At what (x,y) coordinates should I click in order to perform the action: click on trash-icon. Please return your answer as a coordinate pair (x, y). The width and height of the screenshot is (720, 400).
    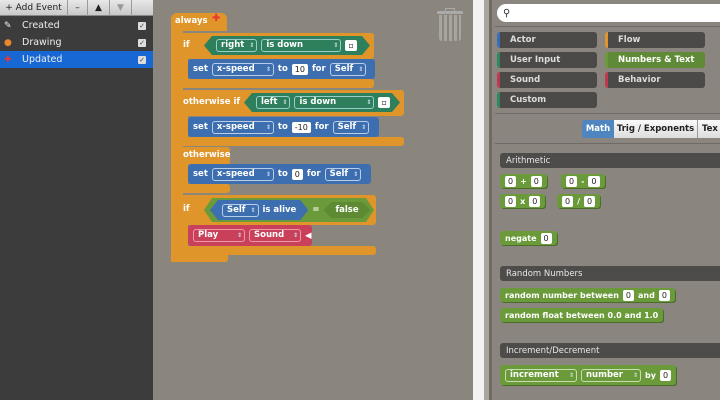
    Looking at the image, I should click on (450, 25).